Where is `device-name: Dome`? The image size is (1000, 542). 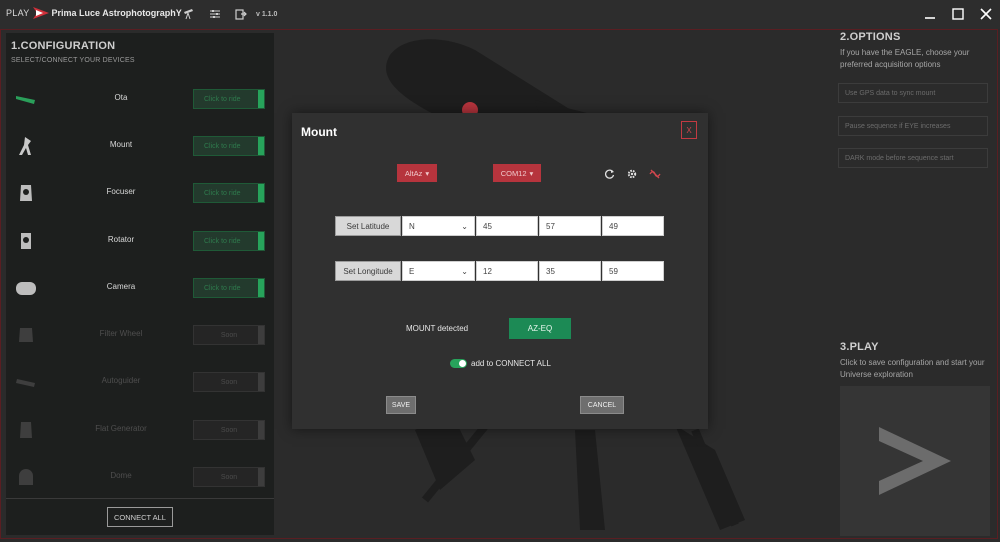
device-name: Dome is located at coordinates (121, 475).